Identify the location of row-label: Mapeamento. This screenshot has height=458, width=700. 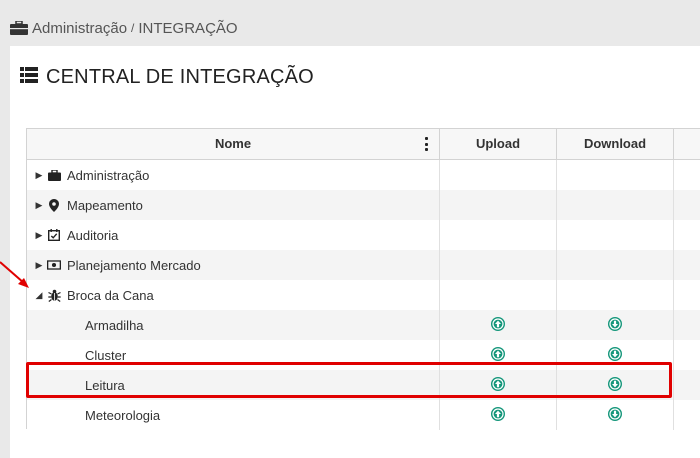
(105, 205).